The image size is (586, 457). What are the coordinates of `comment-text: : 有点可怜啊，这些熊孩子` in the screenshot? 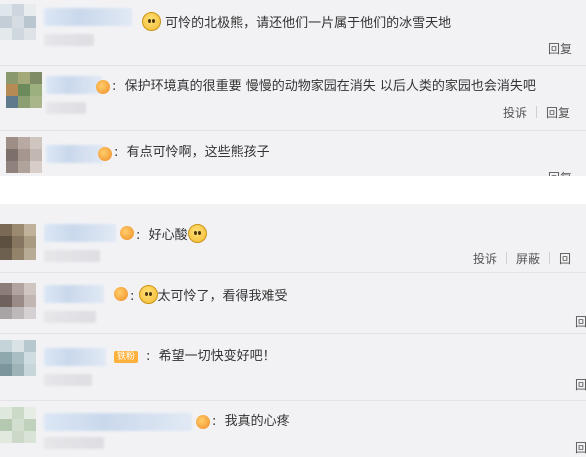 It's located at (192, 152).